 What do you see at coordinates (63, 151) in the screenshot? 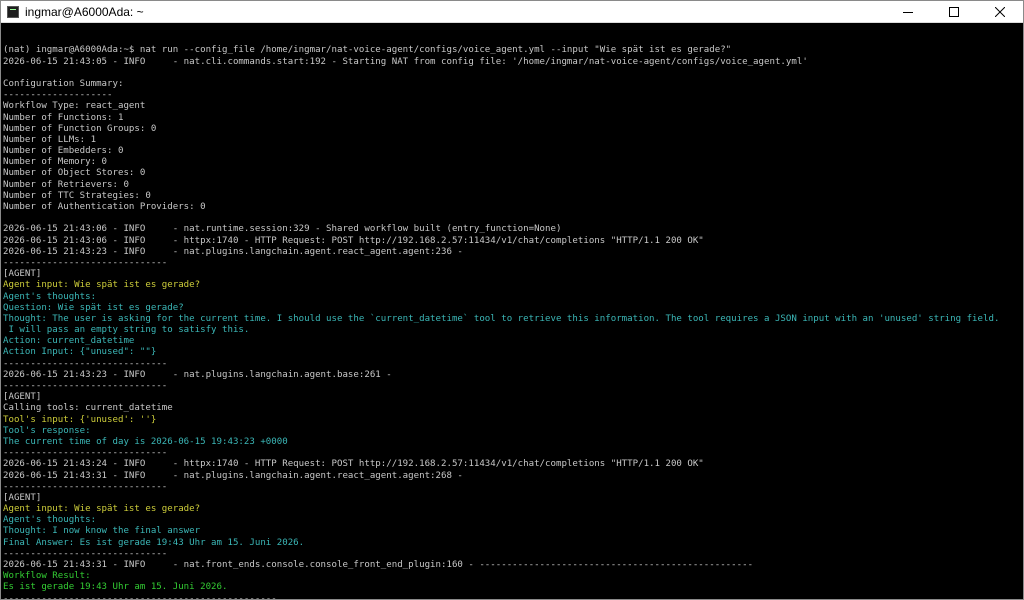
I see `terminal-line: Number of Embedders: 0` at bounding box center [63, 151].